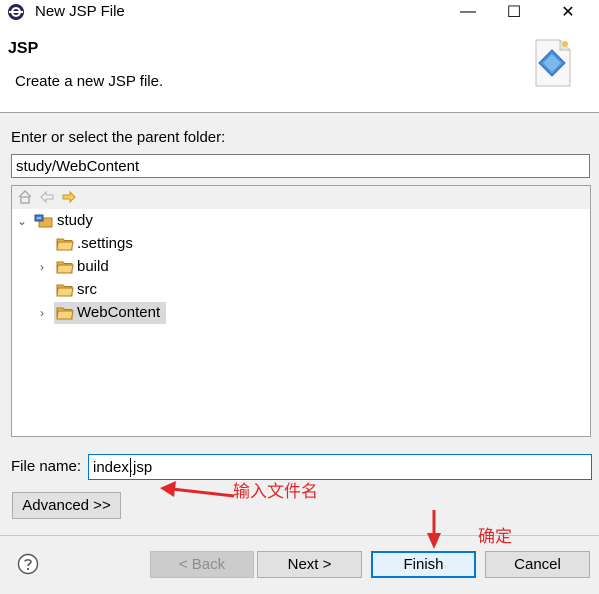 The height and width of the screenshot is (594, 599). I want to click on tree-item-webcontent: › WebContent, so click(101, 313).